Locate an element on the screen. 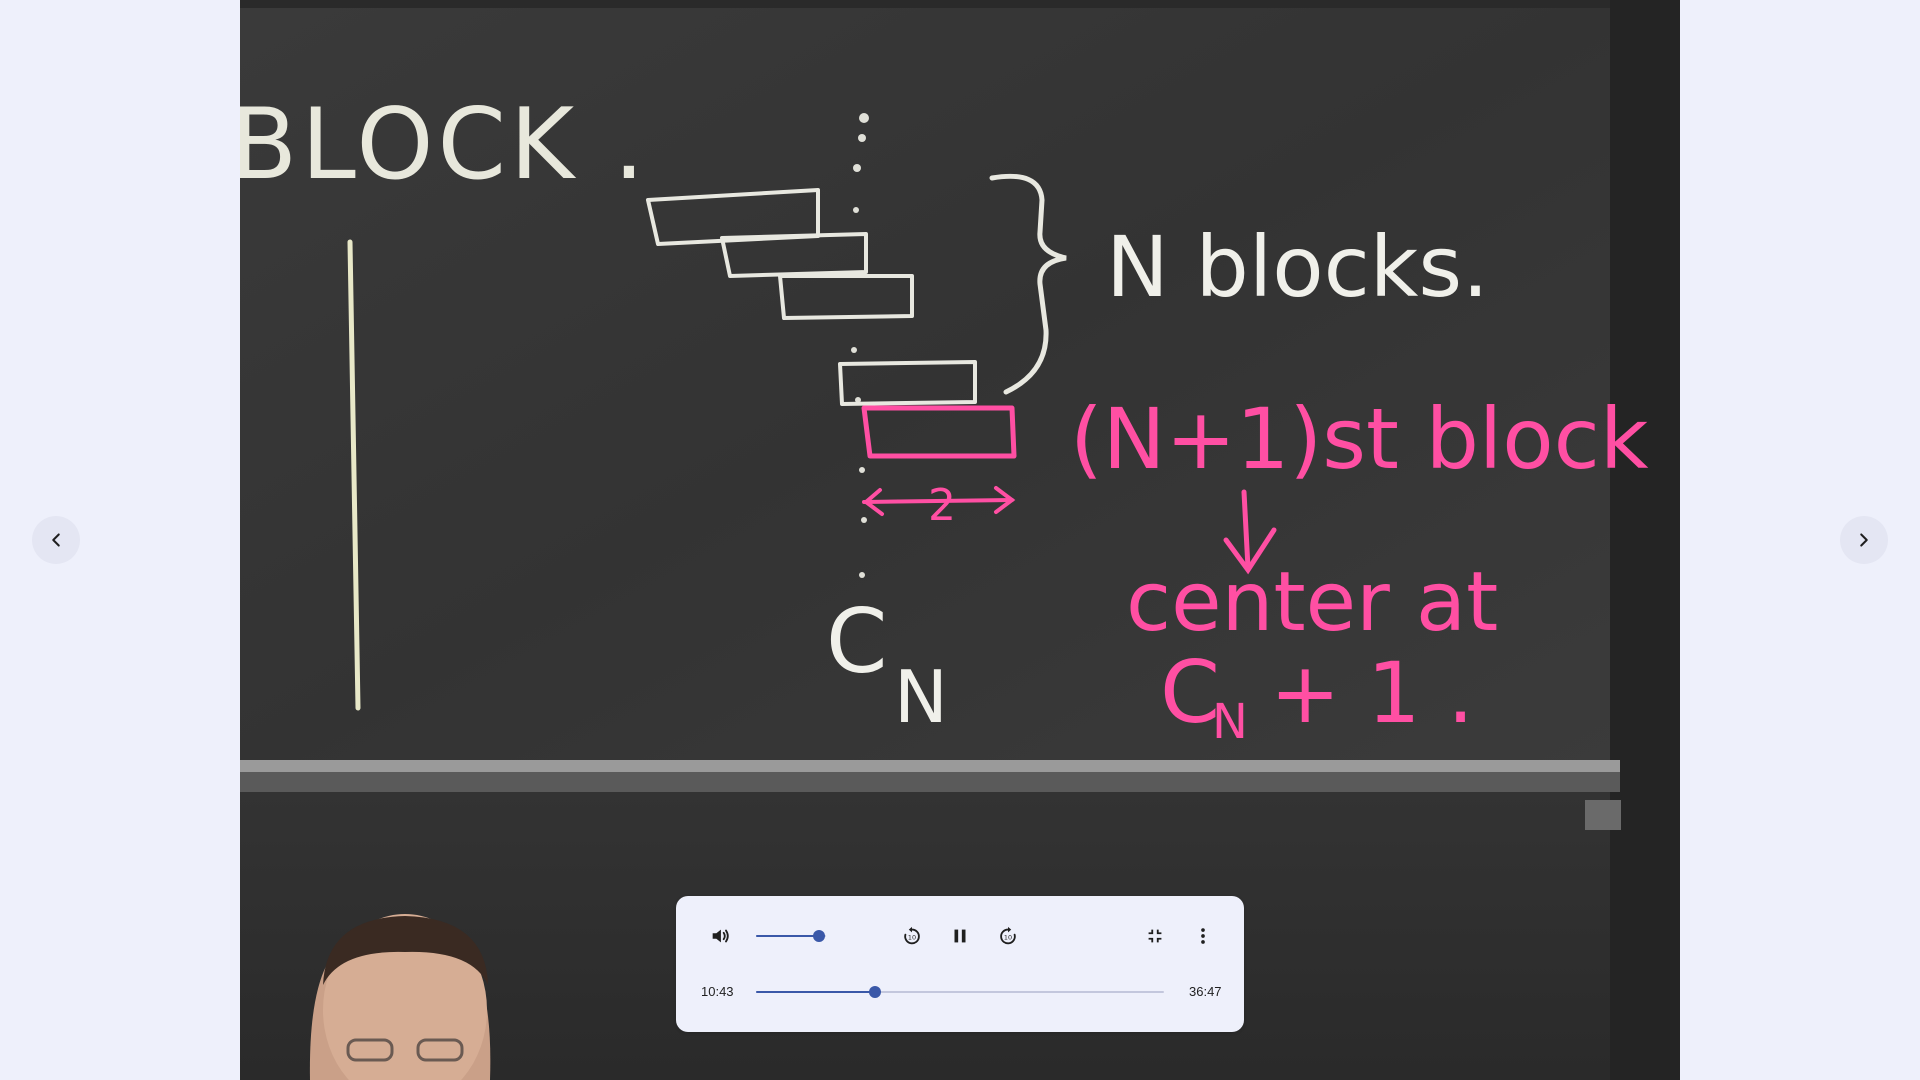 The image size is (1920, 1080). volume-button is located at coordinates (720, 936).